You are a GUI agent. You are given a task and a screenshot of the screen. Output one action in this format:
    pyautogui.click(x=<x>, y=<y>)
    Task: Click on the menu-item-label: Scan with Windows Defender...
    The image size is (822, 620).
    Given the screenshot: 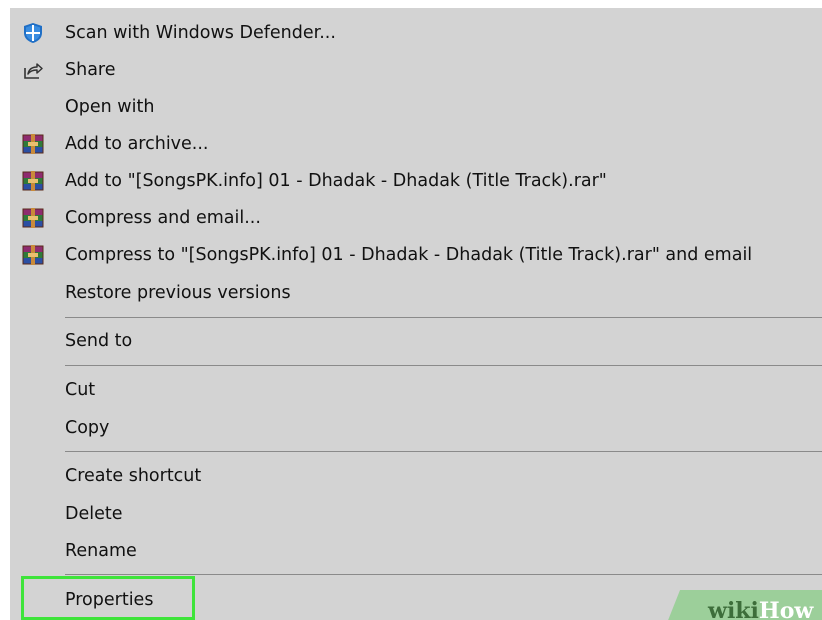 What is the action you would take?
    pyautogui.click(x=200, y=33)
    